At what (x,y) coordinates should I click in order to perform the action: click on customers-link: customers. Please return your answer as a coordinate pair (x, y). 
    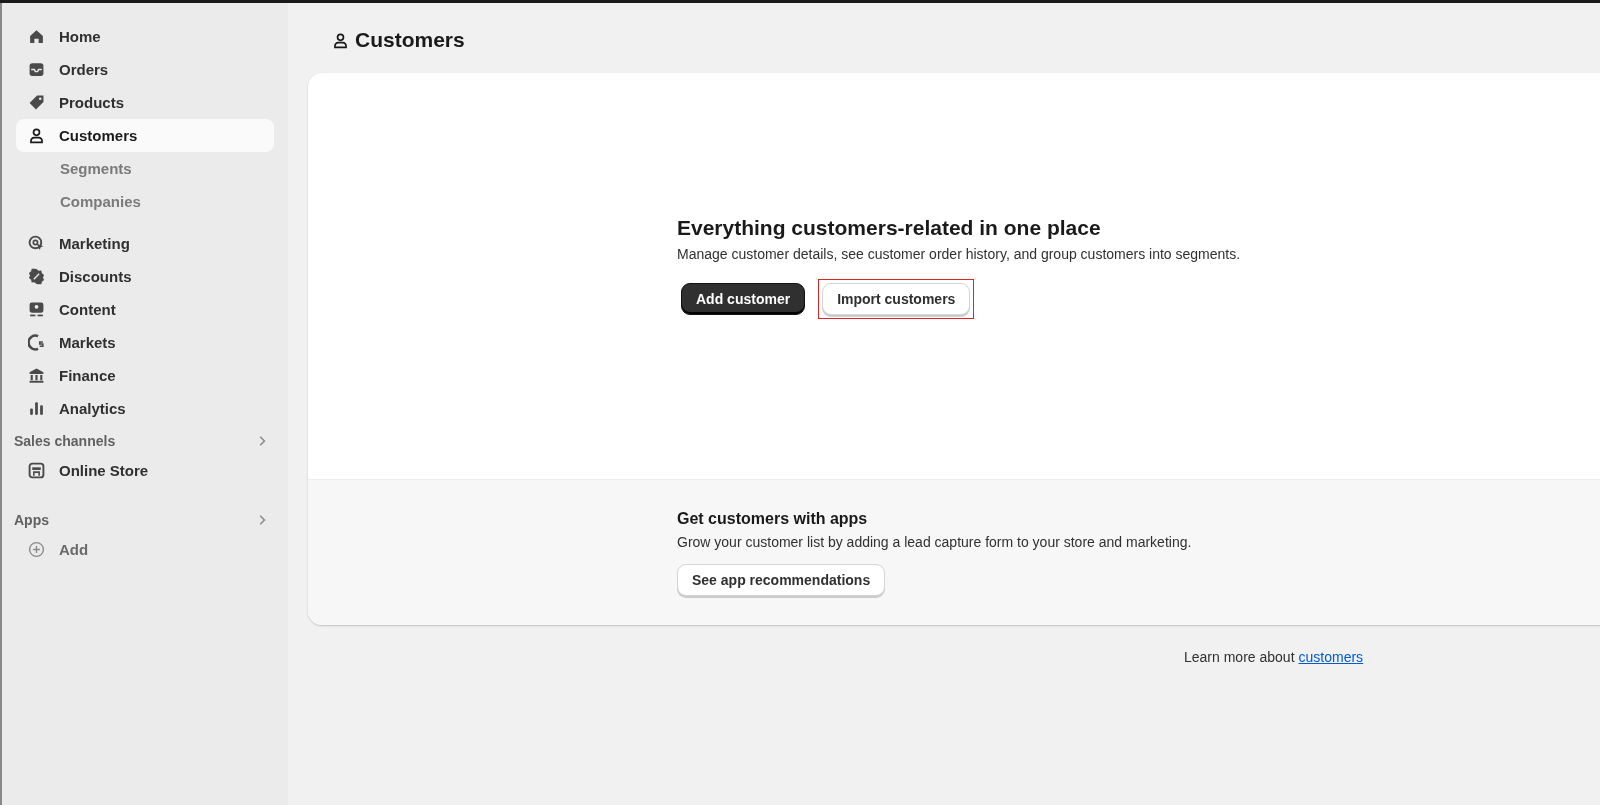
    Looking at the image, I should click on (1331, 657).